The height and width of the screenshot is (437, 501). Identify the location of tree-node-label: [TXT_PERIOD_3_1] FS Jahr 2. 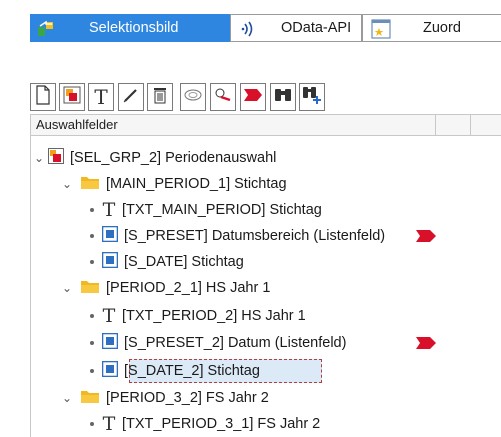
(221, 424).